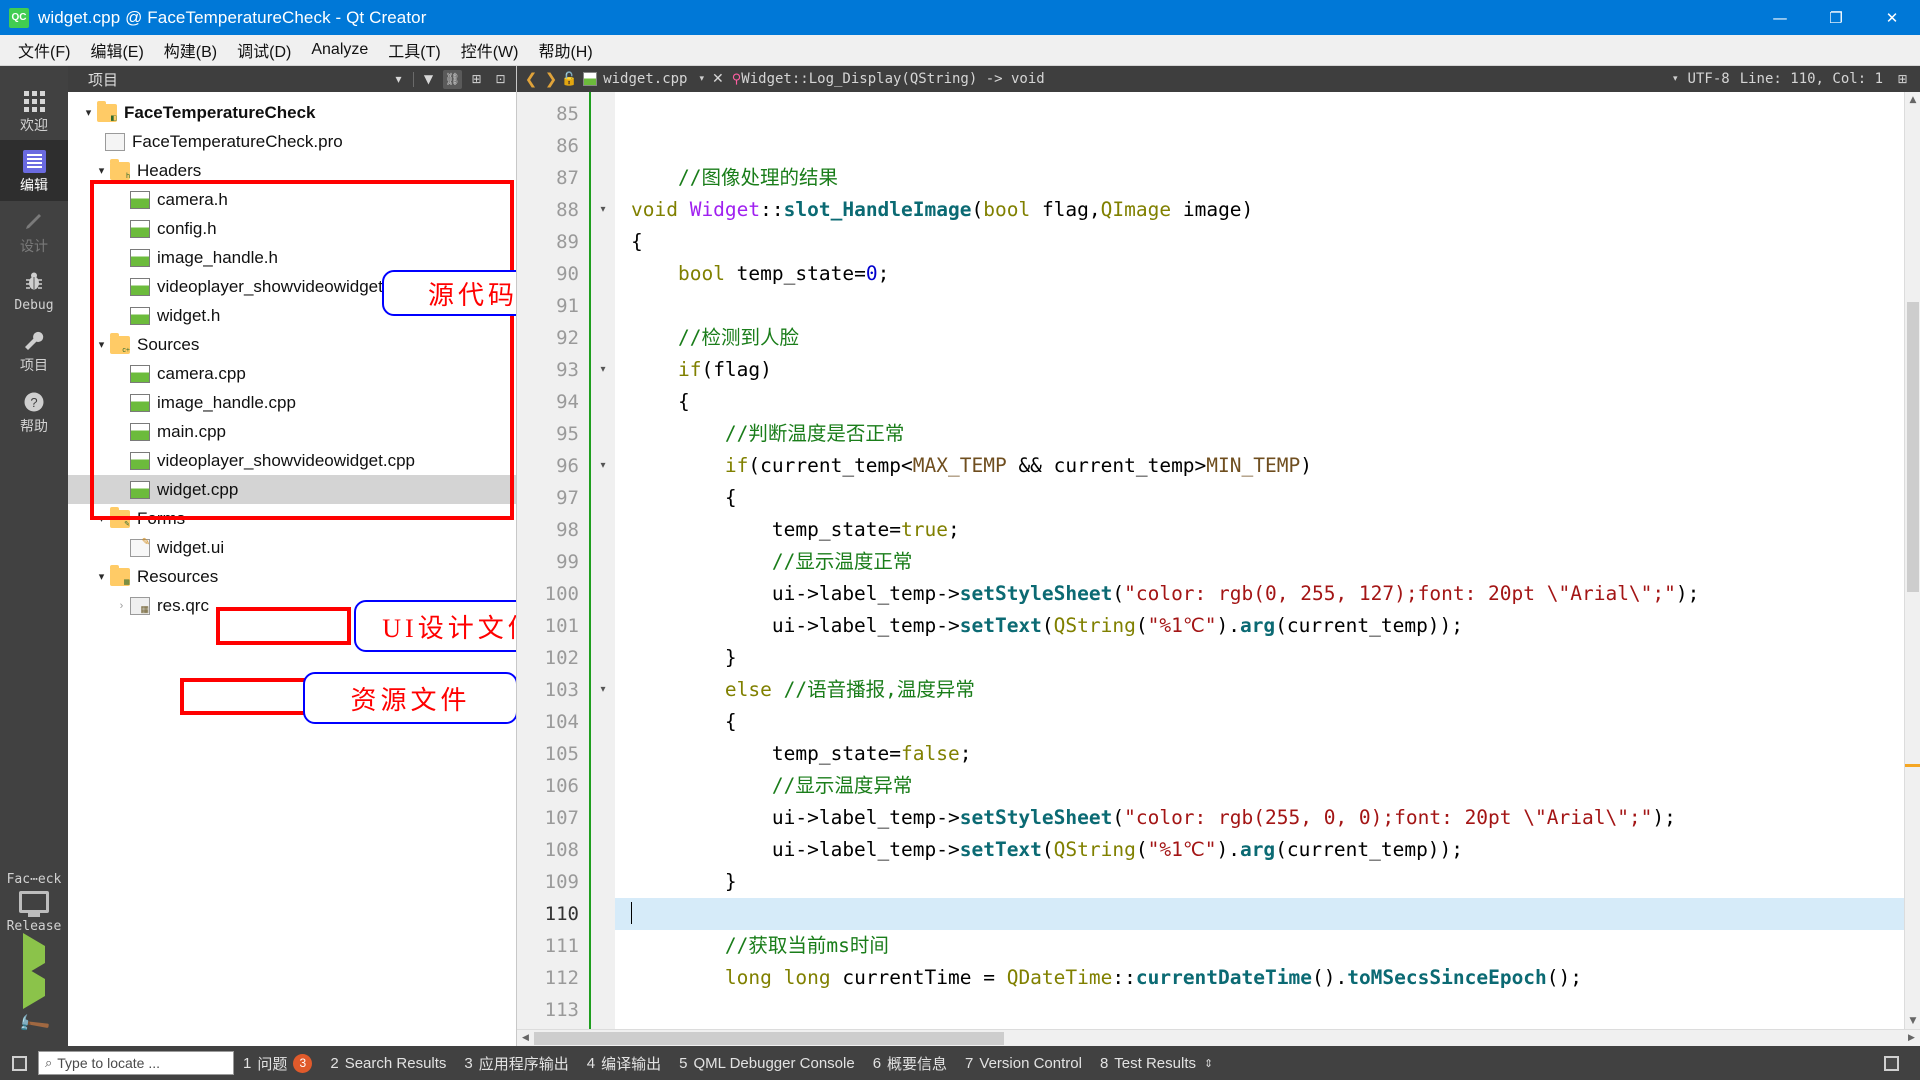  Describe the element at coordinates (116, 50) in the screenshot. I see `menu-edit: 编辑(E)` at that location.